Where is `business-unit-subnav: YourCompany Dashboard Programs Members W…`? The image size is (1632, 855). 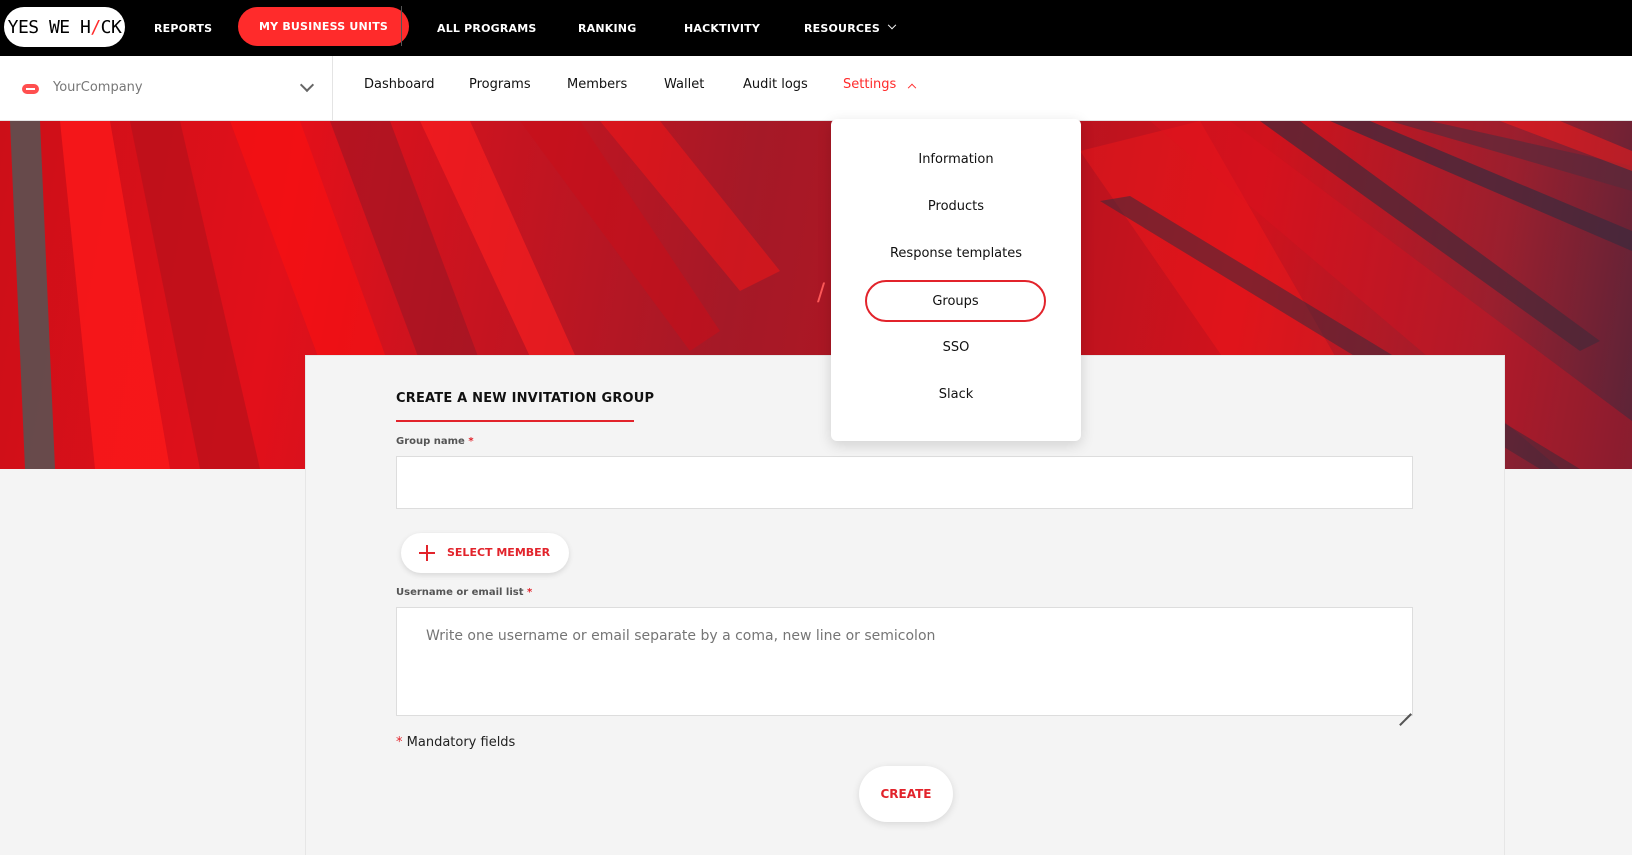 business-unit-subnav: YourCompany Dashboard Programs Members W… is located at coordinates (816, 88).